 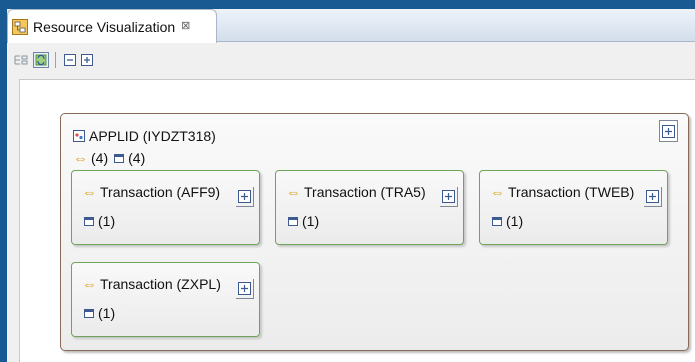 What do you see at coordinates (160, 284) in the screenshot?
I see `transaction-title: Transaction (ZXPL)` at bounding box center [160, 284].